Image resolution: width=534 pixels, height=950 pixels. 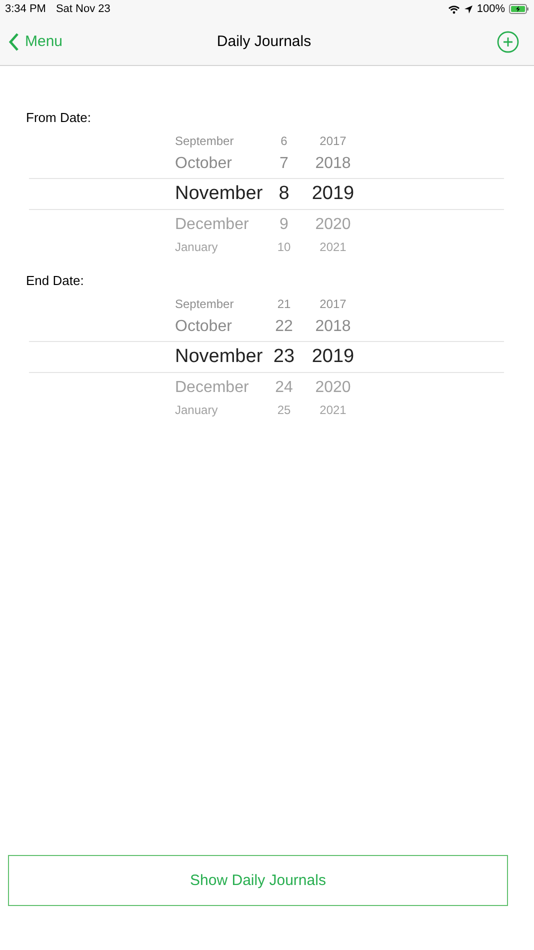 I want to click on day-option: 10, so click(x=284, y=247).